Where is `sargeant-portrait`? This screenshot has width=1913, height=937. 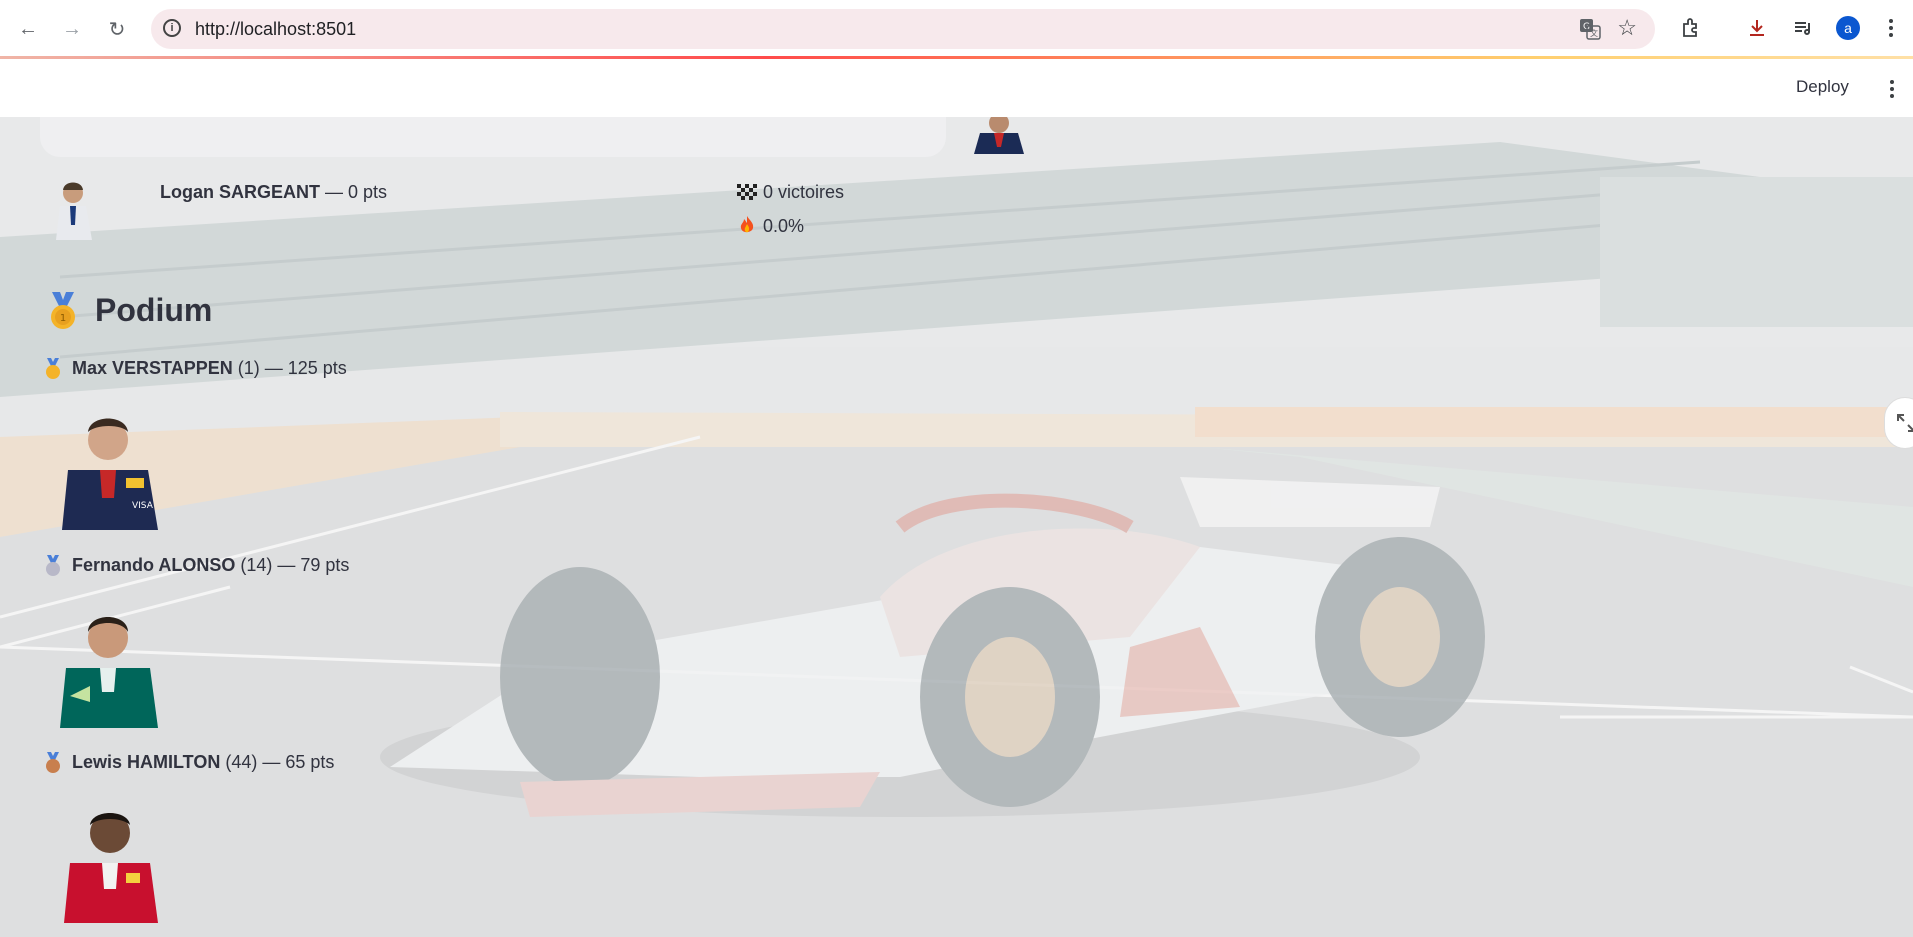 sargeant-portrait is located at coordinates (77, 210).